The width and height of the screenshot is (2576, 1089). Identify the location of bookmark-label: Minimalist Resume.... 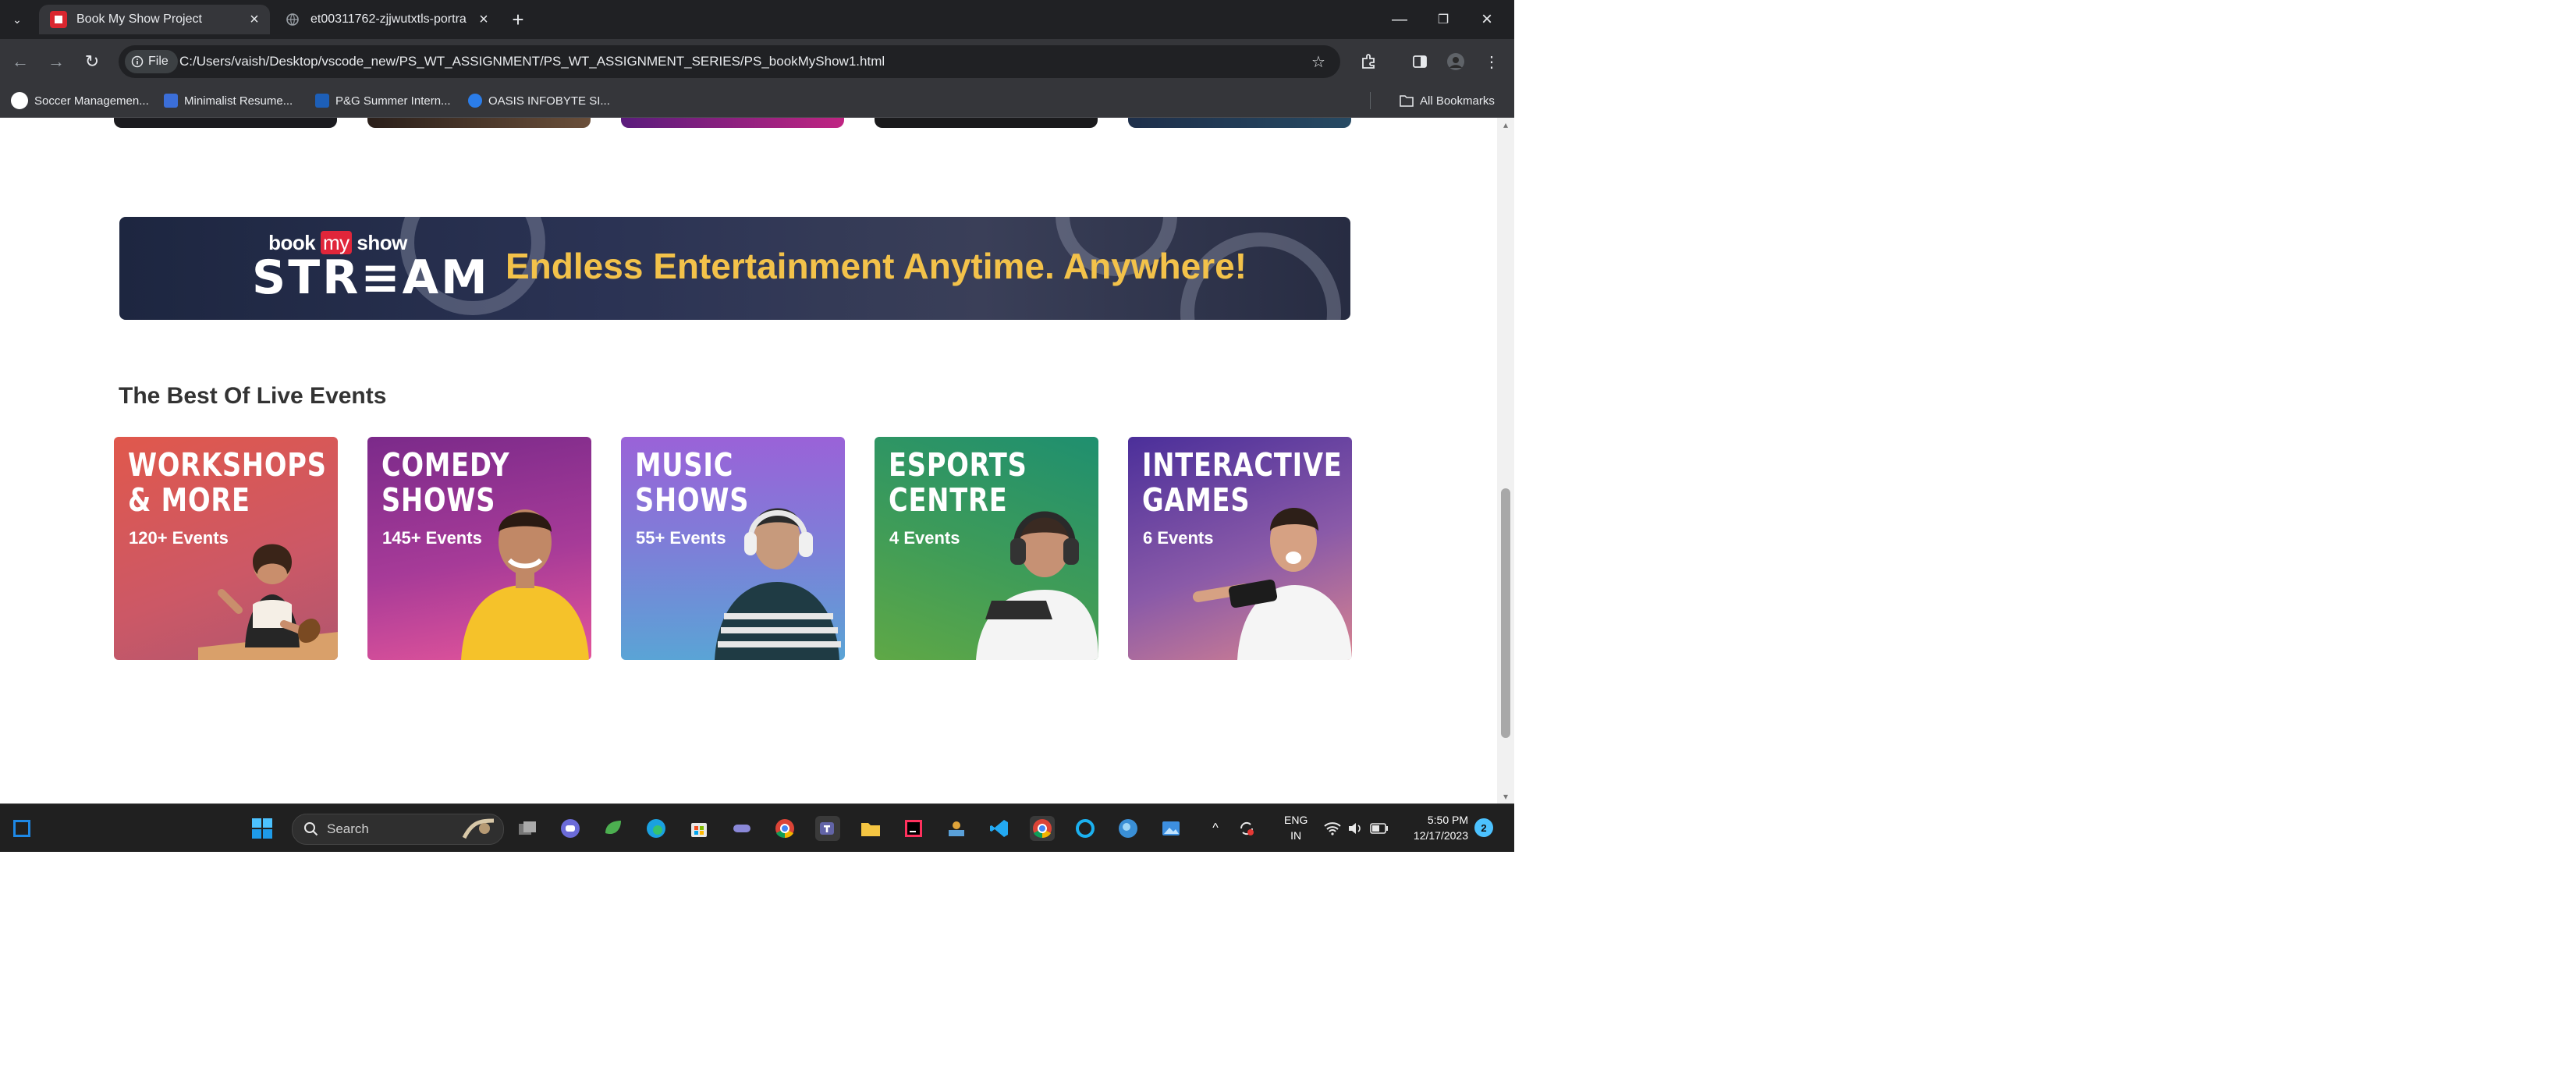
(238, 101).